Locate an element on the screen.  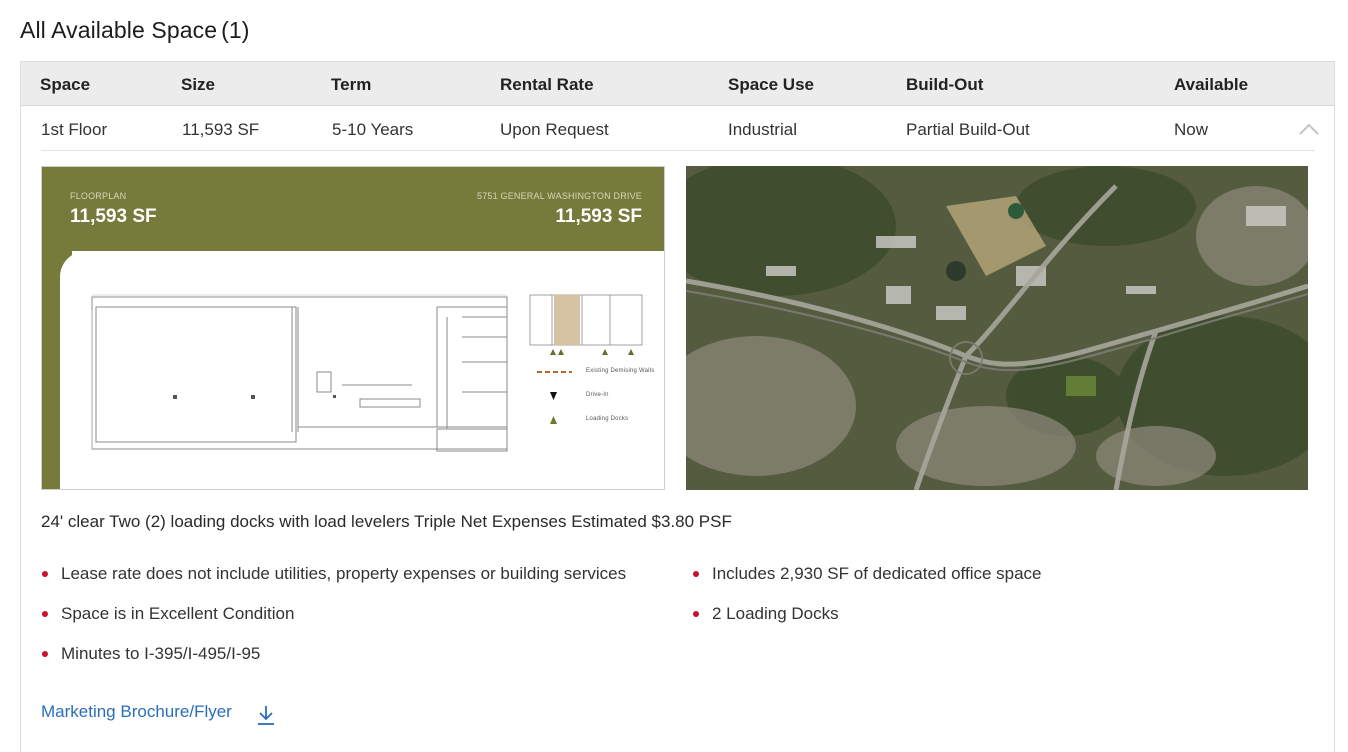
legend-demising-walls: Existing Demising Walls is located at coordinates (620, 371).